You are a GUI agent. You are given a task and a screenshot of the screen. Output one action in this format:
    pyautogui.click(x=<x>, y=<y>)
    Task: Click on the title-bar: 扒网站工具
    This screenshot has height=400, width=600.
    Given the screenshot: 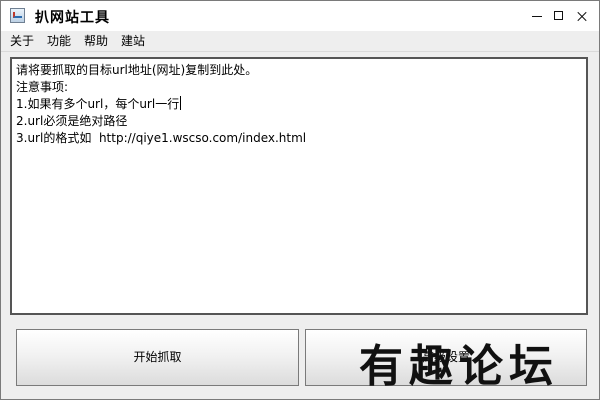 What is the action you would take?
    pyautogui.click(x=300, y=16)
    